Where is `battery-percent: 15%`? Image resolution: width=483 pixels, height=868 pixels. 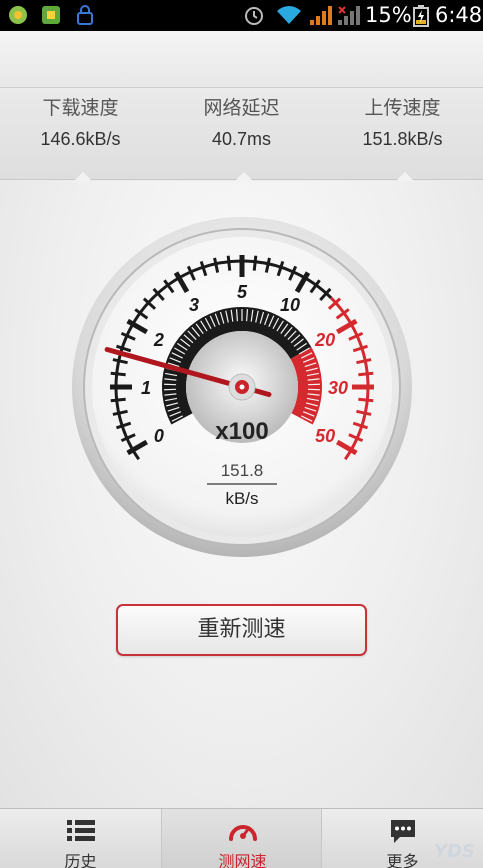
battery-percent: 15% is located at coordinates (388, 15).